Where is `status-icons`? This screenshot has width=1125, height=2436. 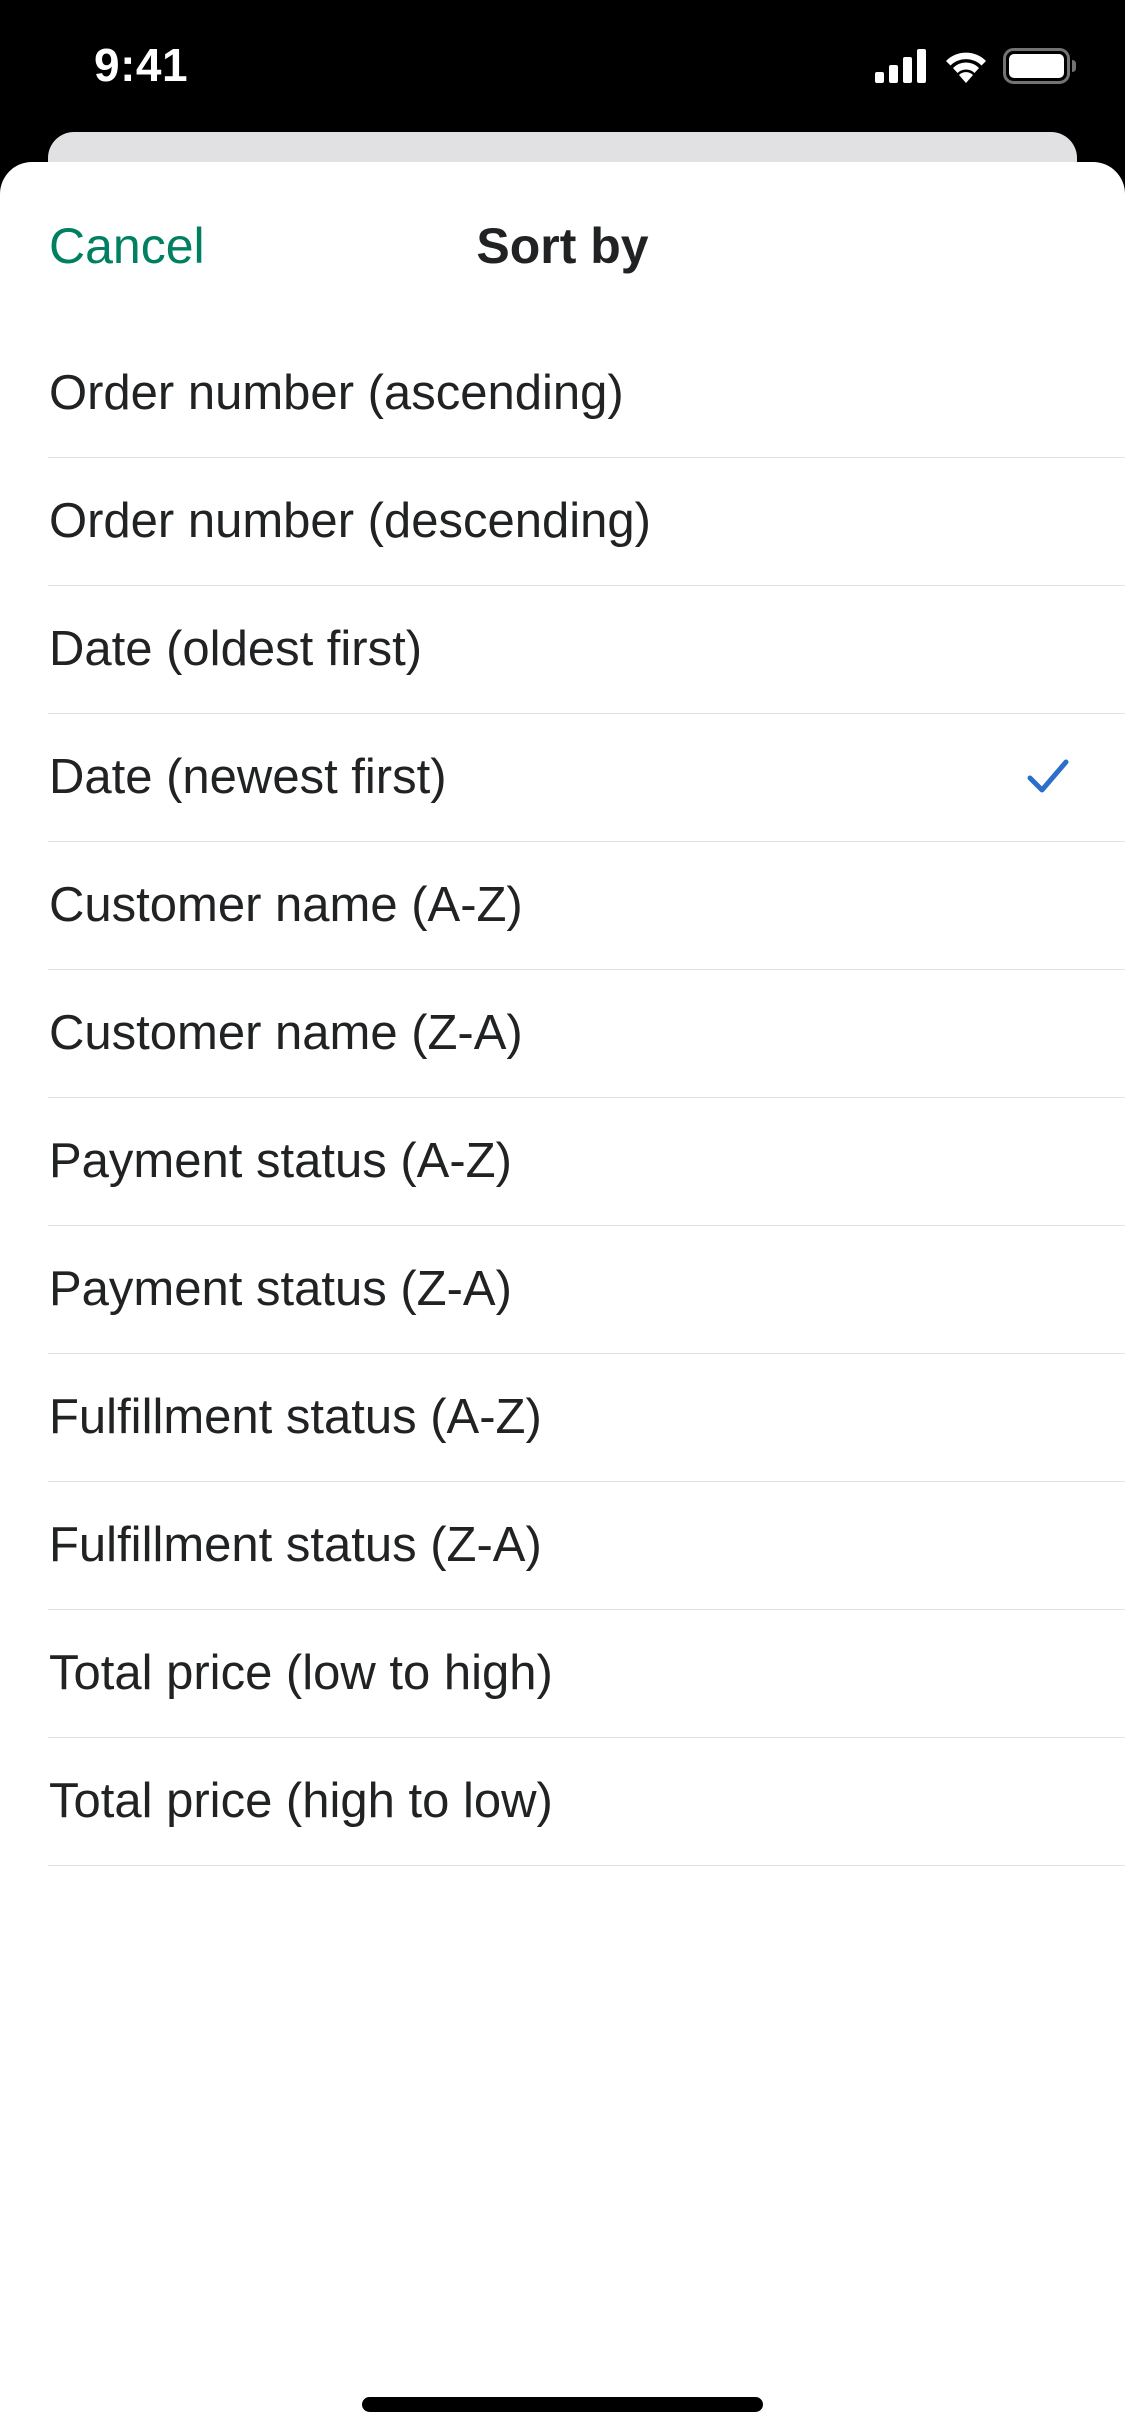
status-icons is located at coordinates (969, 68).